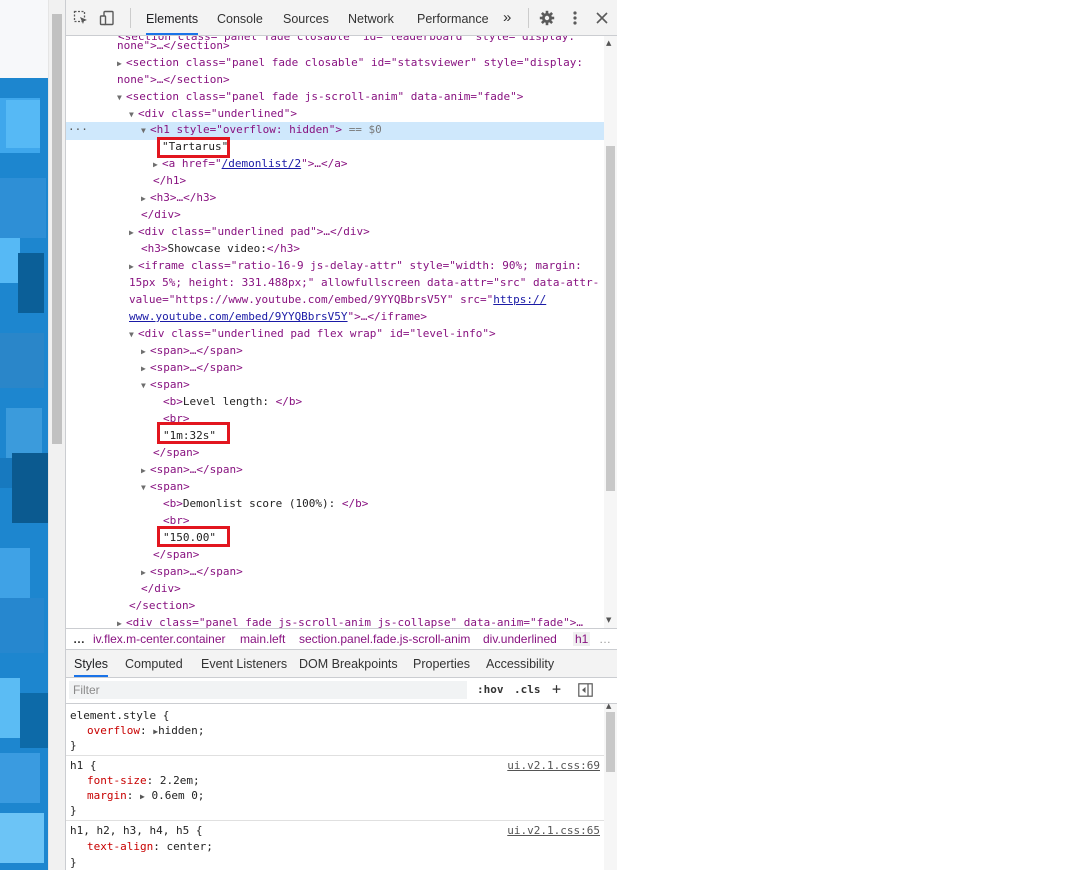 Image resolution: width=1068 pixels, height=870 pixels. I want to click on style-rule-element-style: element.style { overflow: ▶hidden; }, so click(335, 730).